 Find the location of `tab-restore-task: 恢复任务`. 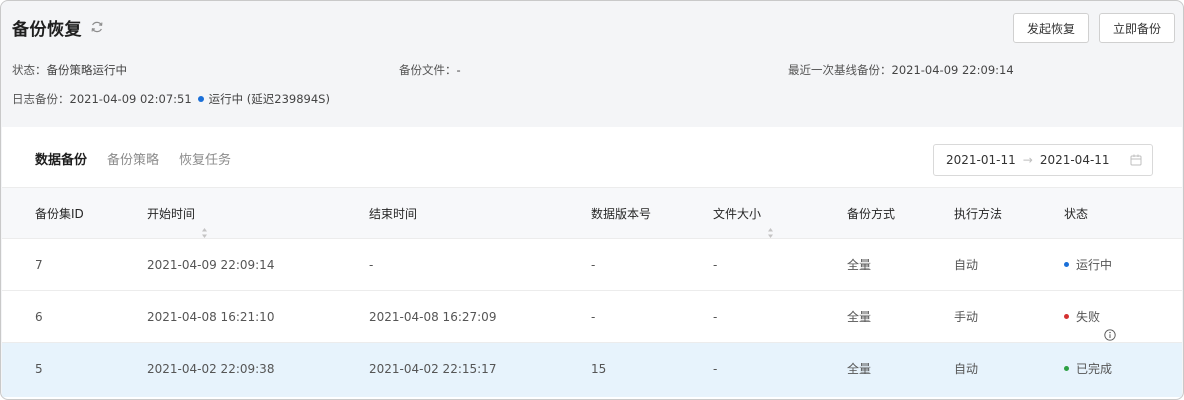

tab-restore-task: 恢复任务 is located at coordinates (205, 158).